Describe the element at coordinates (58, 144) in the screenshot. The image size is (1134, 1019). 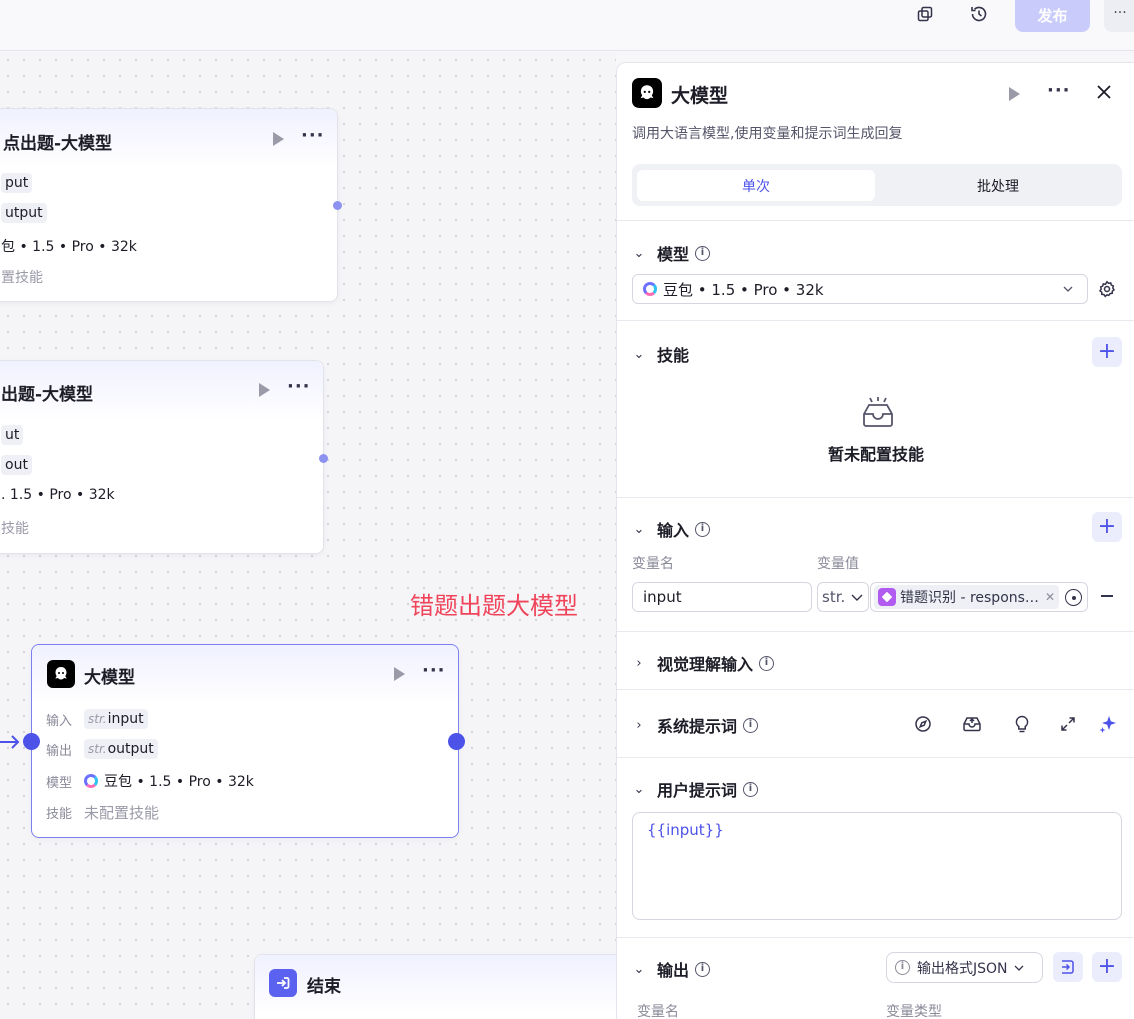
I see `node-title: 点出题-大模型` at that location.